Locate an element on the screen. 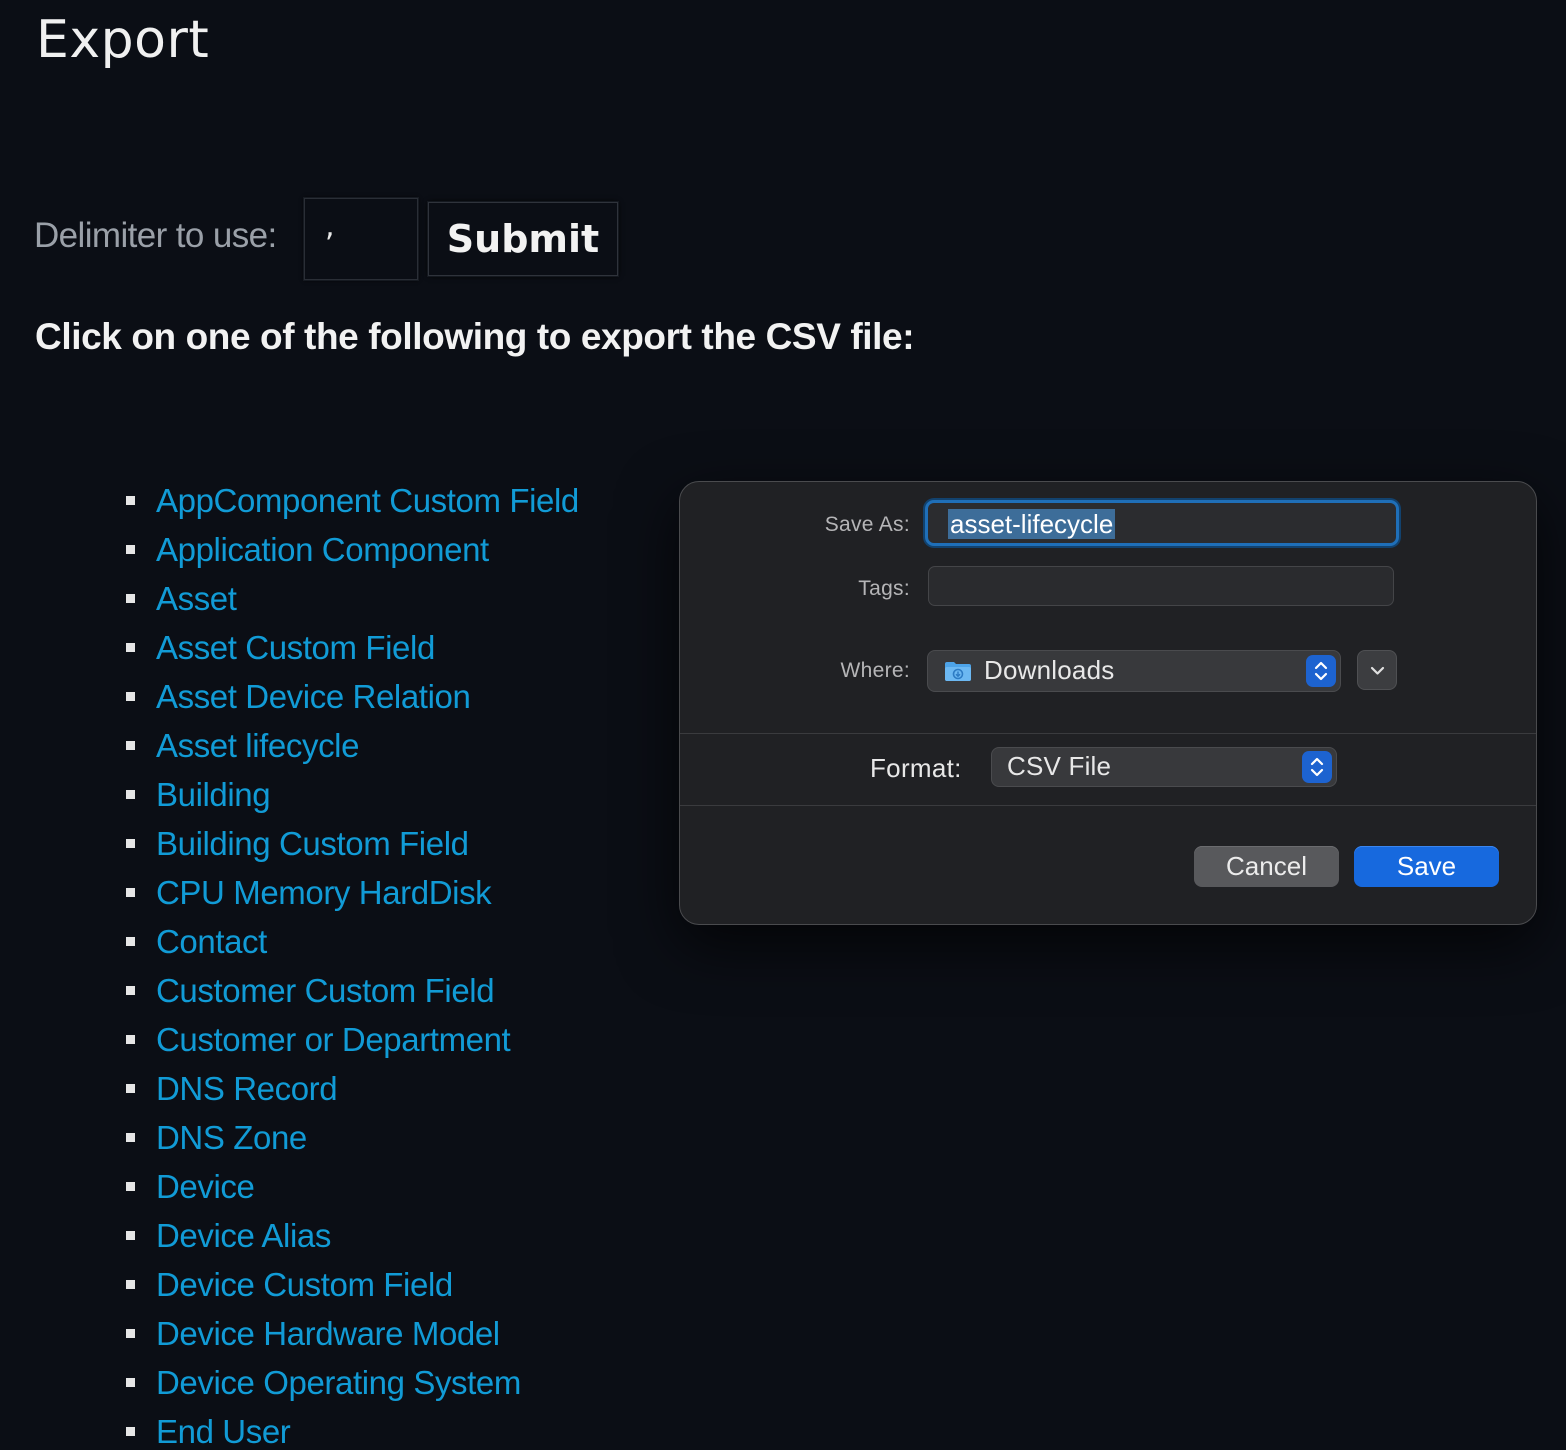 The width and height of the screenshot is (1566, 1450). export-link: DNS Zone is located at coordinates (231, 1137).